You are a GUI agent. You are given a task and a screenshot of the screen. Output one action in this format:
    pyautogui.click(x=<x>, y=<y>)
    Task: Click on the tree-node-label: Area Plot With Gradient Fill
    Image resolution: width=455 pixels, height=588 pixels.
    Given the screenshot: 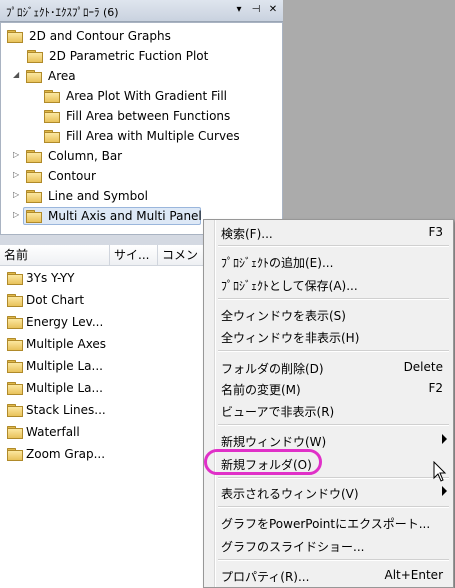 What is the action you would take?
    pyautogui.click(x=146, y=96)
    